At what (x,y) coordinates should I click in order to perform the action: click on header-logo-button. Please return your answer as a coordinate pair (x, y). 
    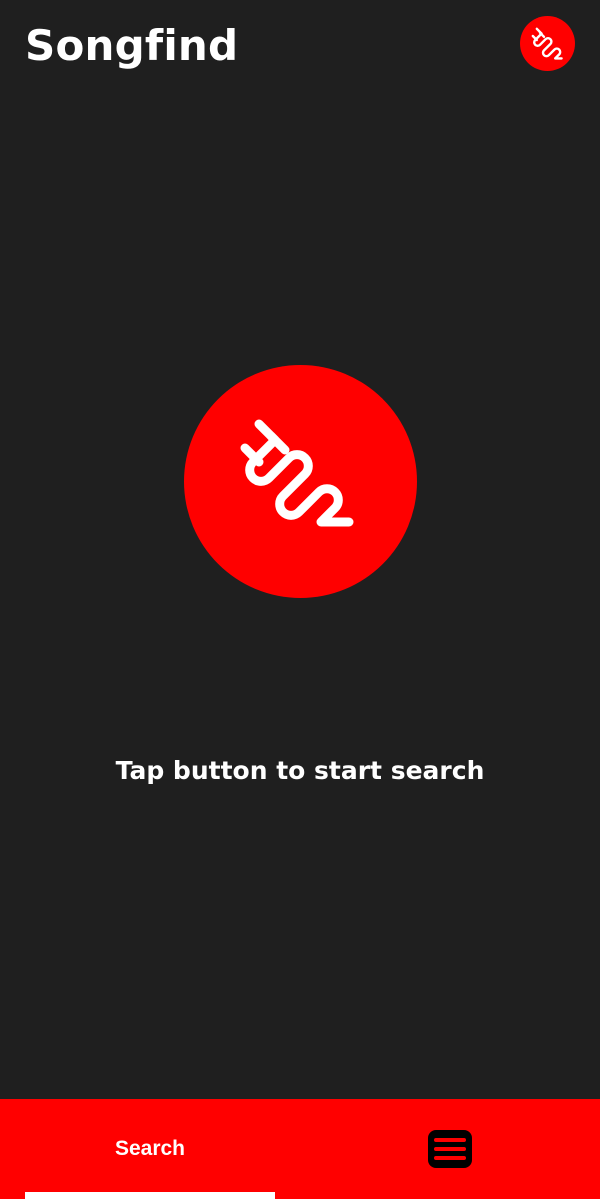
    Looking at the image, I should click on (547, 43).